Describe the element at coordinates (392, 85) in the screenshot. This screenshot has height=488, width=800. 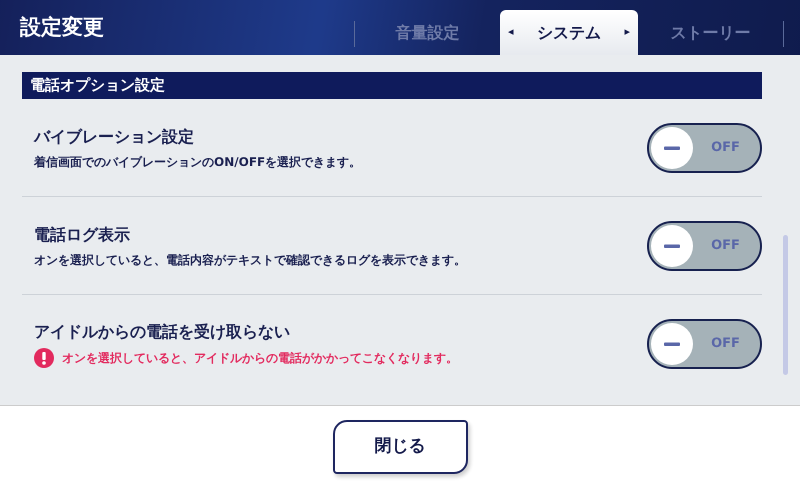
I see `section-header: 電話オプション設定` at that location.